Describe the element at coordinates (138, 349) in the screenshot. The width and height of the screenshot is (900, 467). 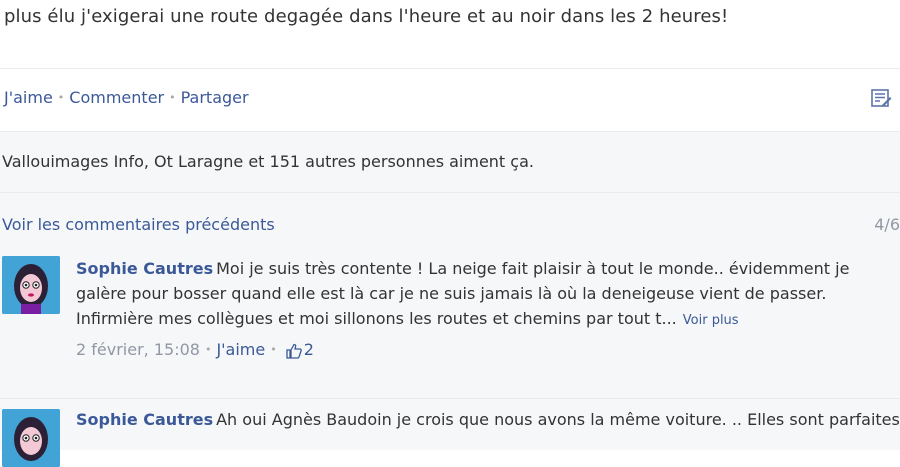
I see `comment-date: 2 février, 15:08` at that location.